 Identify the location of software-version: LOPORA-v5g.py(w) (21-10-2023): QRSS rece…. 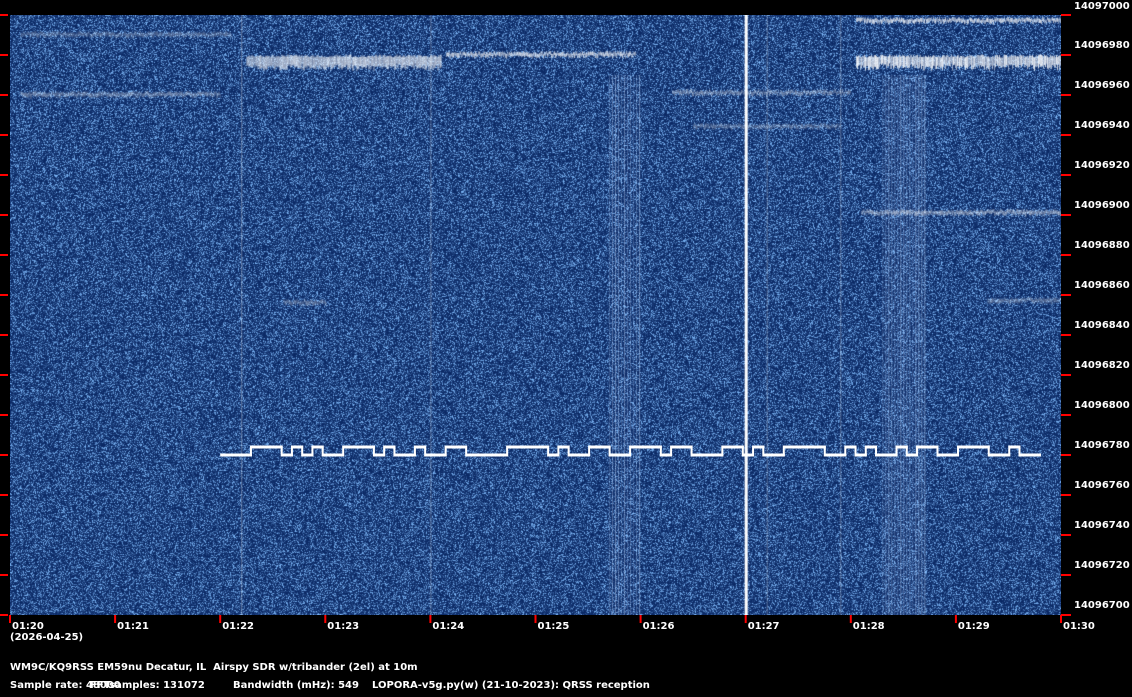
(511, 685).